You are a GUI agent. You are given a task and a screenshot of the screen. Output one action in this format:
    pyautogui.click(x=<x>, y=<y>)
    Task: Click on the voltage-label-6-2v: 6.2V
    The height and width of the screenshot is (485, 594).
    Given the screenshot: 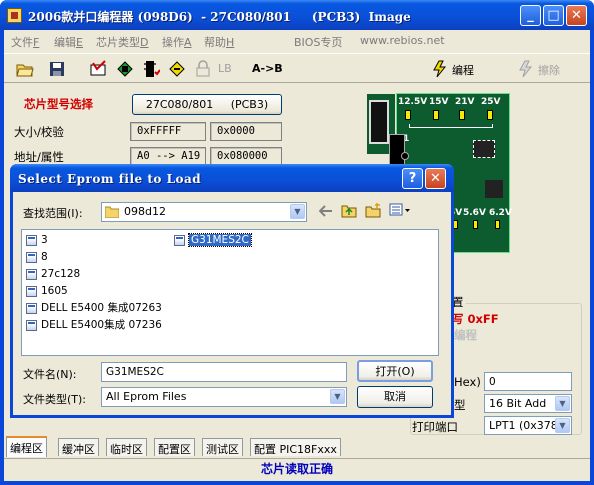 What is the action you would take?
    pyautogui.click(x=500, y=213)
    